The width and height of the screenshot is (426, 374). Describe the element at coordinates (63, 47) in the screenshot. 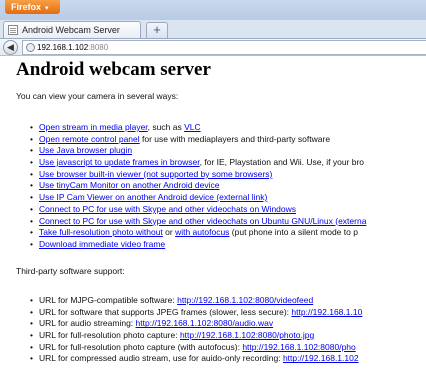

I see `url-host: 192.168.1.102` at that location.